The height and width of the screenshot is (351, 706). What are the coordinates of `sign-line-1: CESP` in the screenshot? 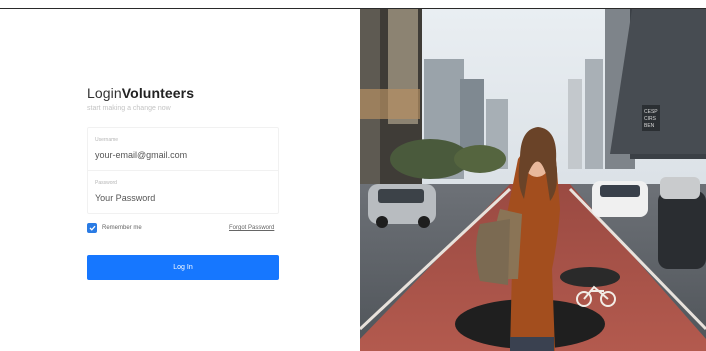 It's located at (651, 112).